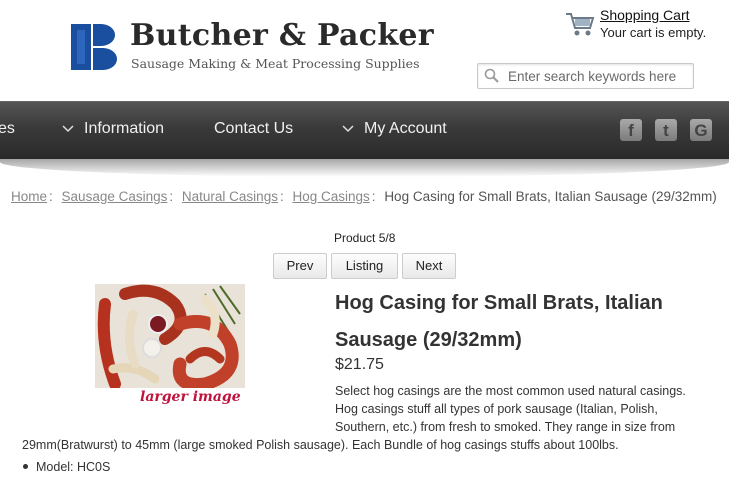 The width and height of the screenshot is (729, 484). I want to click on breadcrumb-hog-casings: Hog Casings, so click(330, 196).